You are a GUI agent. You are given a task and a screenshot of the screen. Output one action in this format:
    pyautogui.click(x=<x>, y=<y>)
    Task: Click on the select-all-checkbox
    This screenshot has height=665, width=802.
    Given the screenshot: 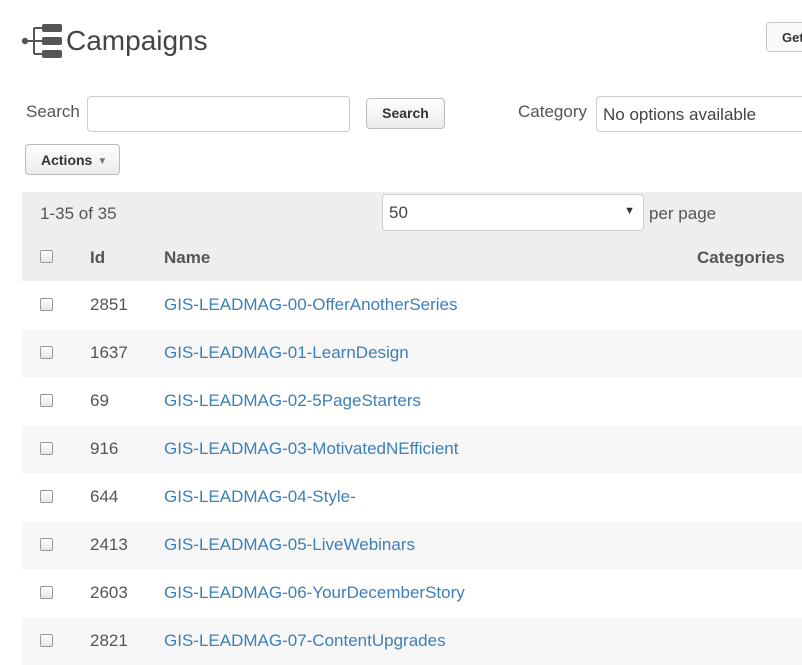 What is the action you would take?
    pyautogui.click(x=46, y=256)
    